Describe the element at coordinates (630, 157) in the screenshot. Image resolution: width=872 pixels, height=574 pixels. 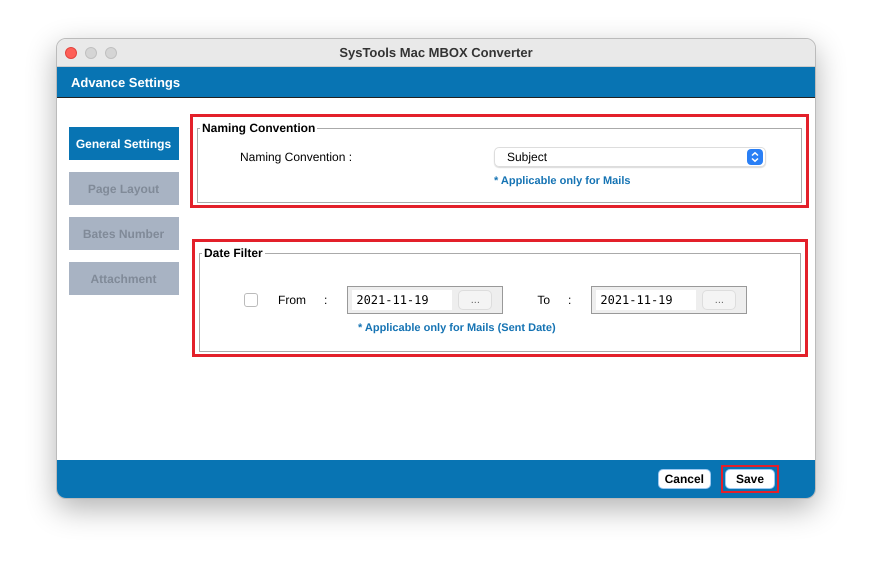
I see `naming-dropdown: Subject` at that location.